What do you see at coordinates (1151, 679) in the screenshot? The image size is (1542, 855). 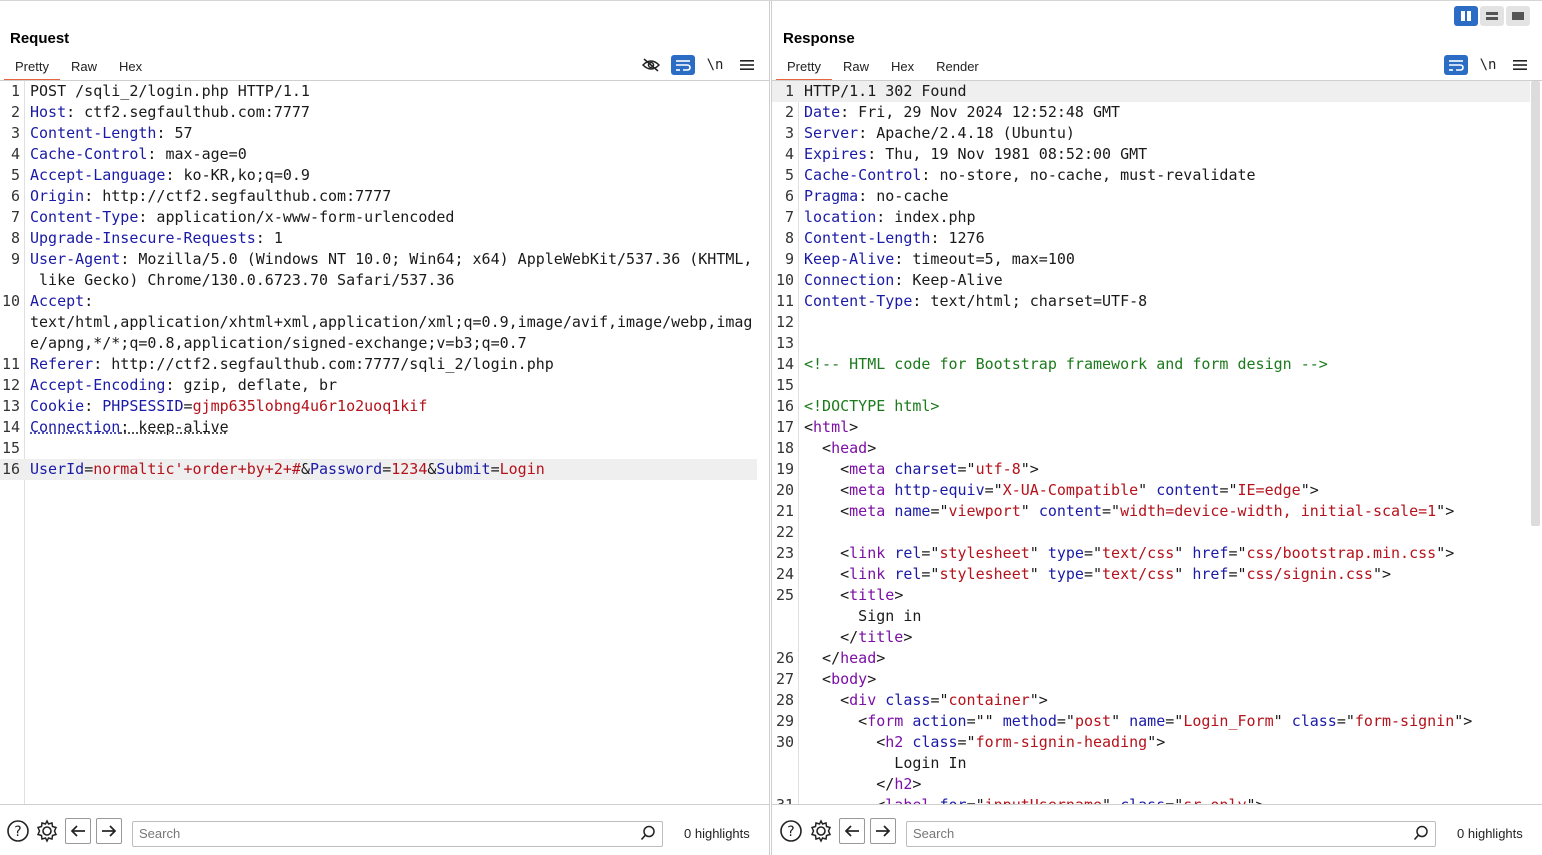 I see `code-line: 27 <body>` at bounding box center [1151, 679].